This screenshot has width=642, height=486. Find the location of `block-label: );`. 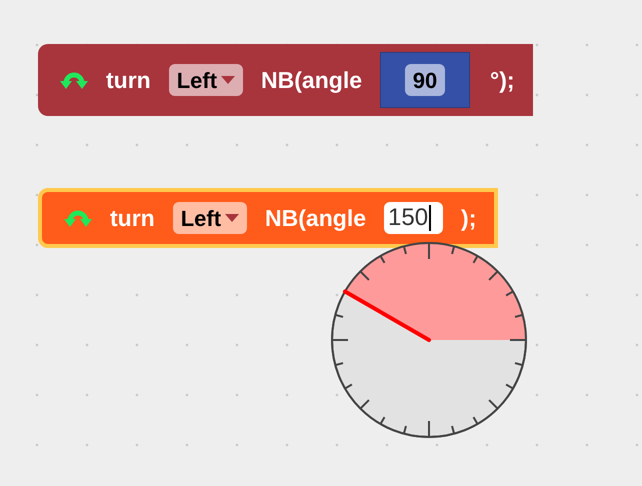

block-label: ); is located at coordinates (468, 218).